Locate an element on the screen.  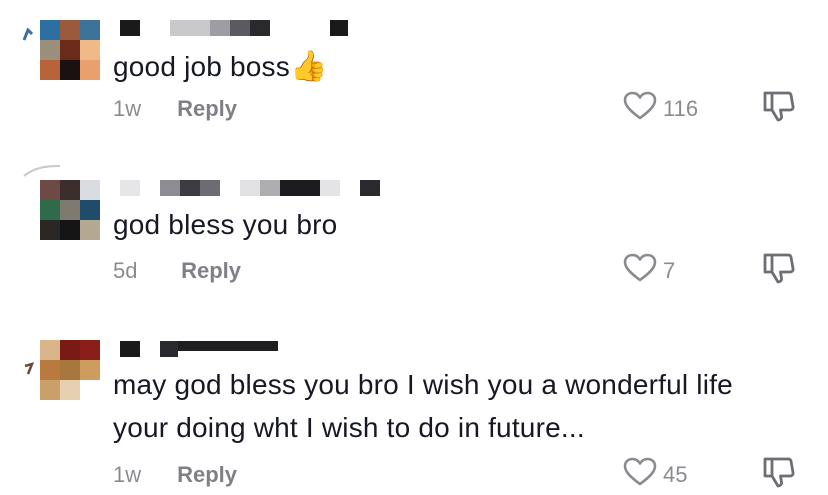
comment-time: 5d is located at coordinates (125, 270).